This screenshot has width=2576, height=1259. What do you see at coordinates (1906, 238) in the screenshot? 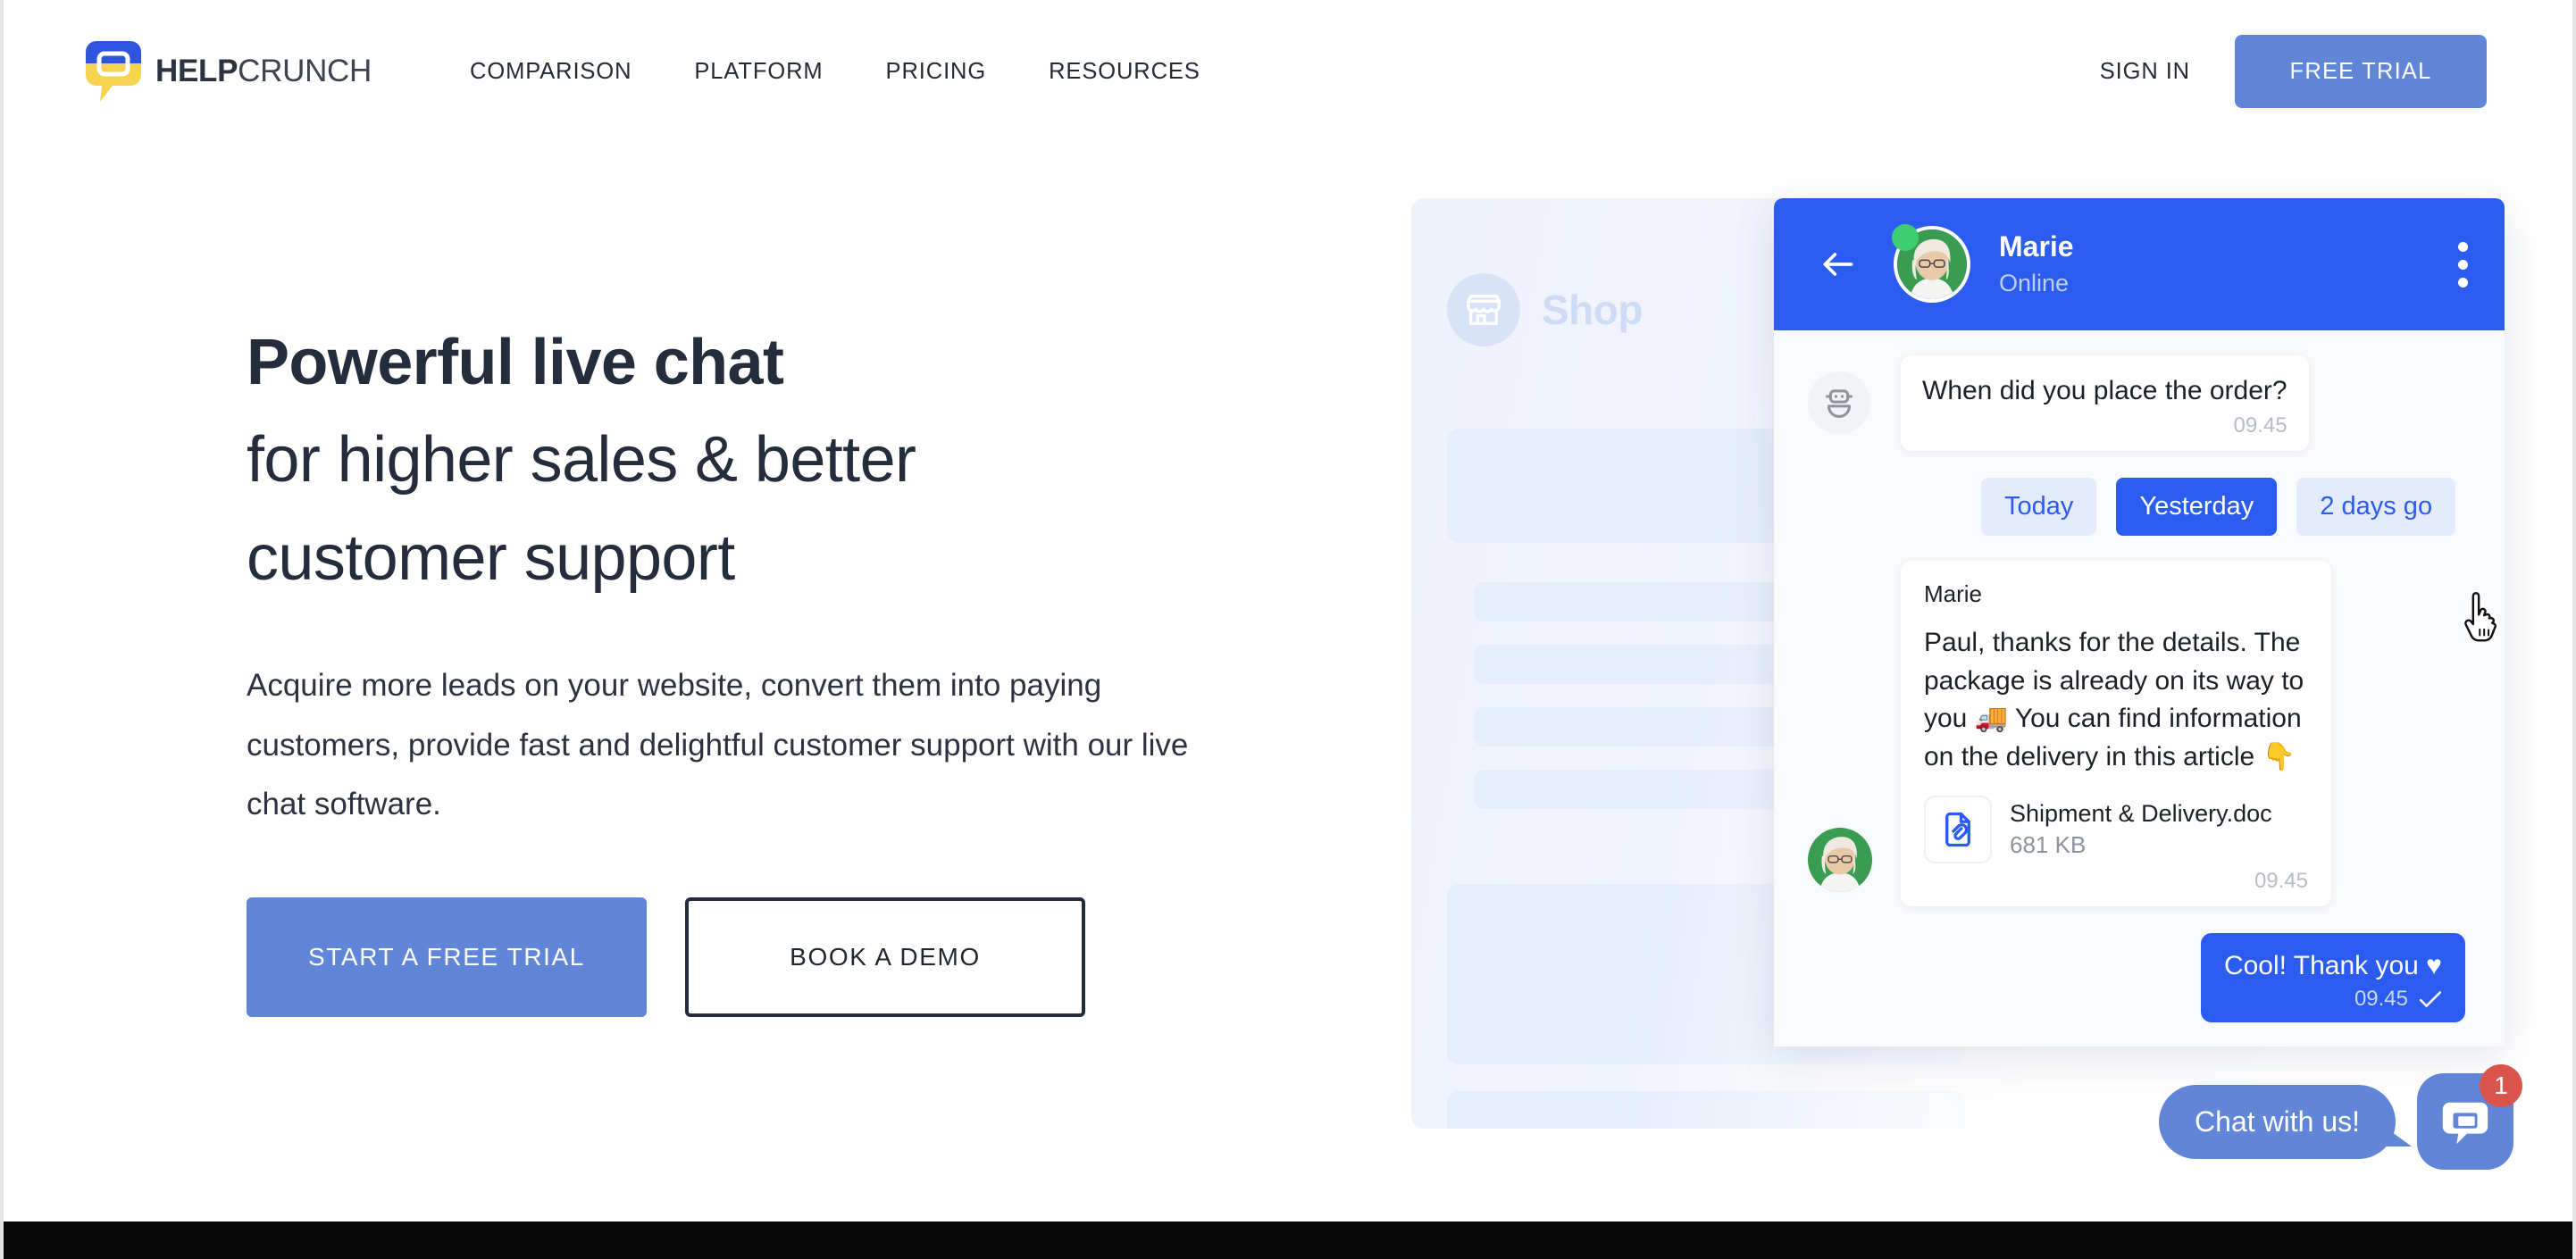
I see `online-status-dot` at bounding box center [1906, 238].